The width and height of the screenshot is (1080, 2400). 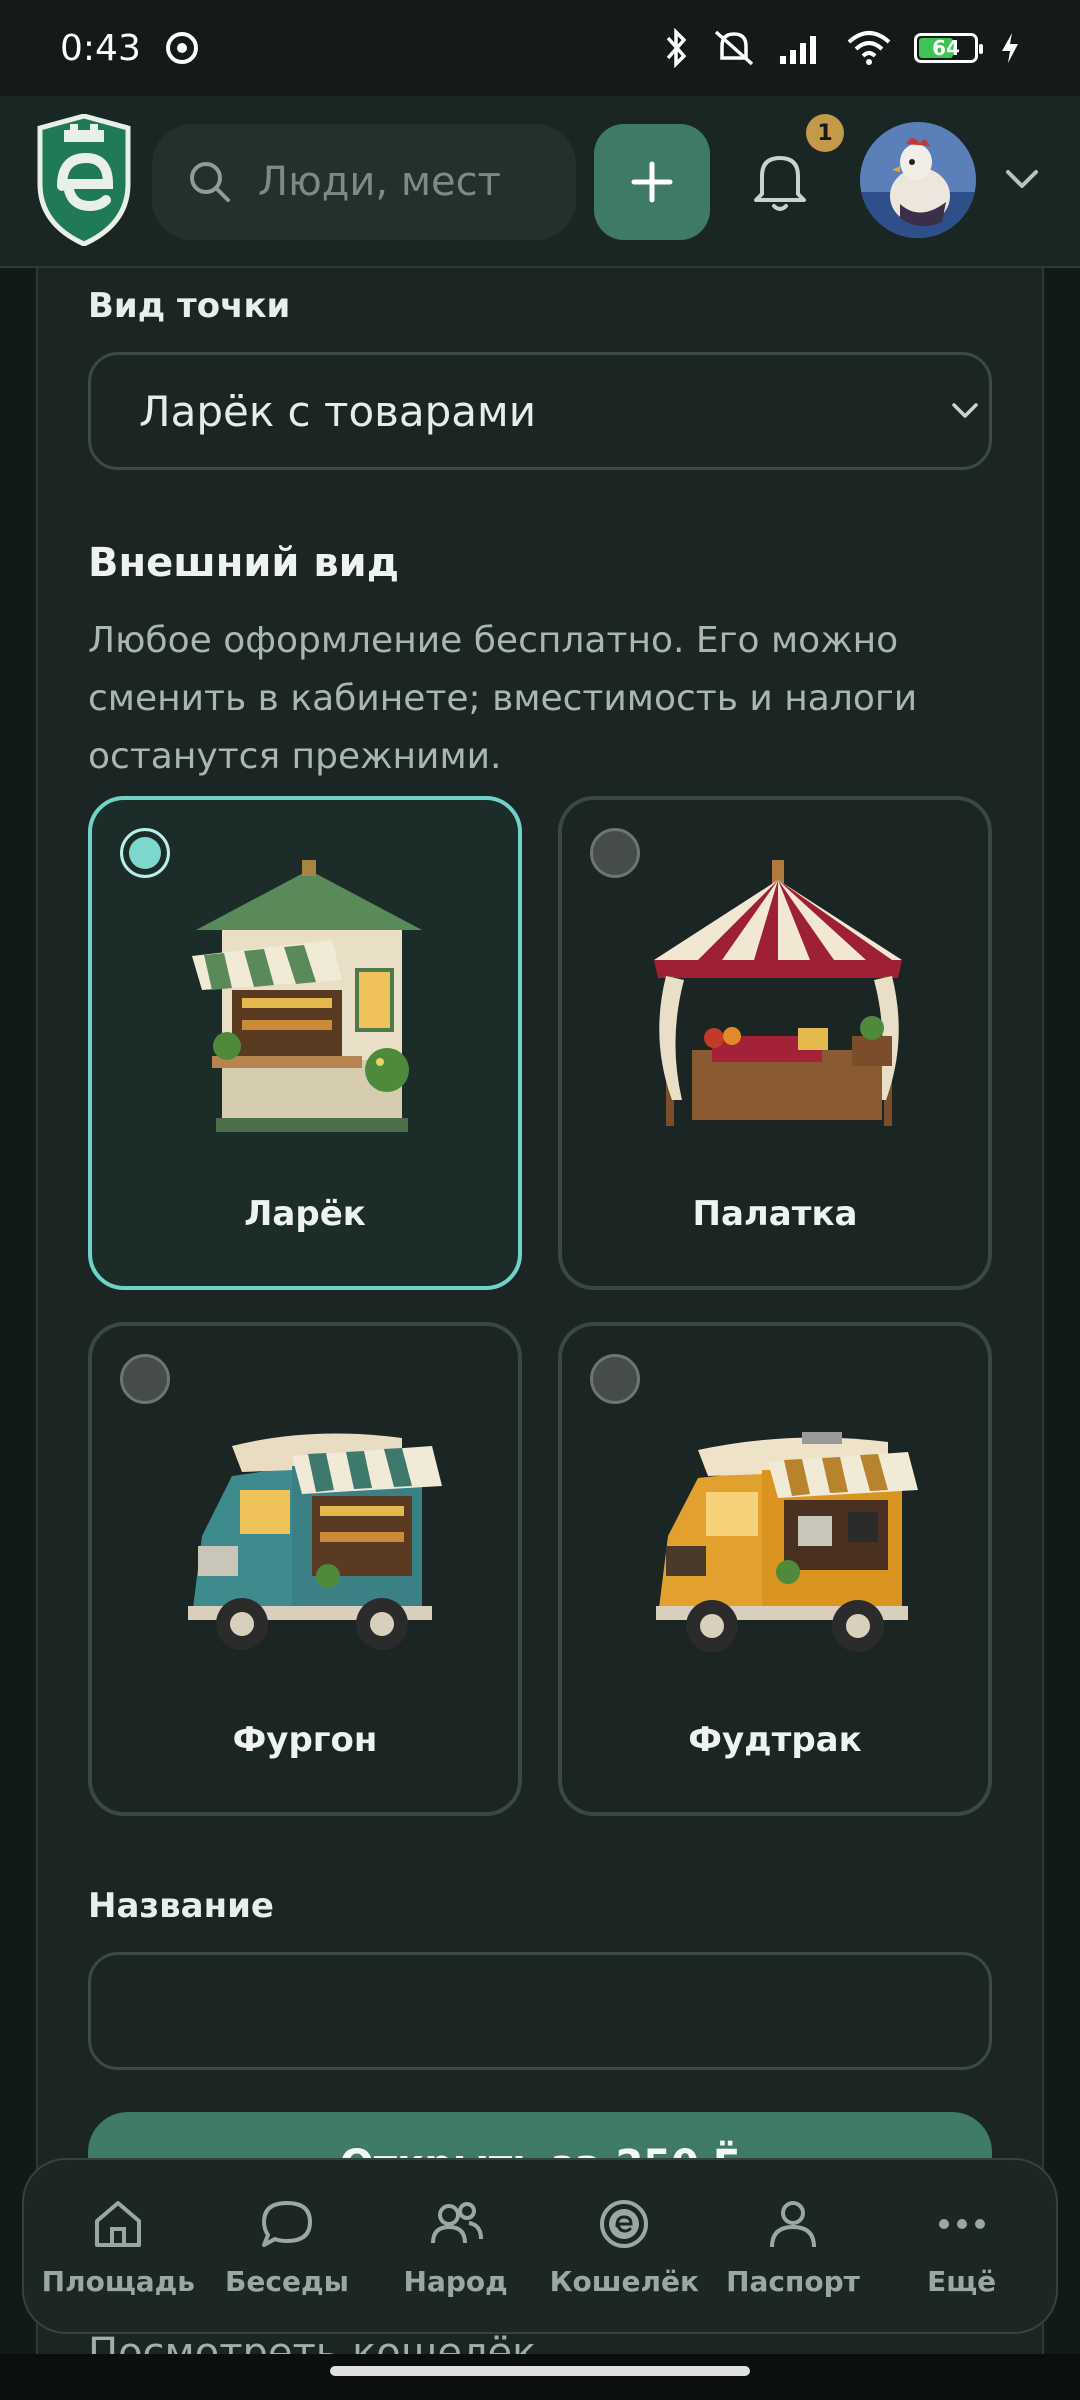 I want to click on person-icon, so click(x=792, y=2223).